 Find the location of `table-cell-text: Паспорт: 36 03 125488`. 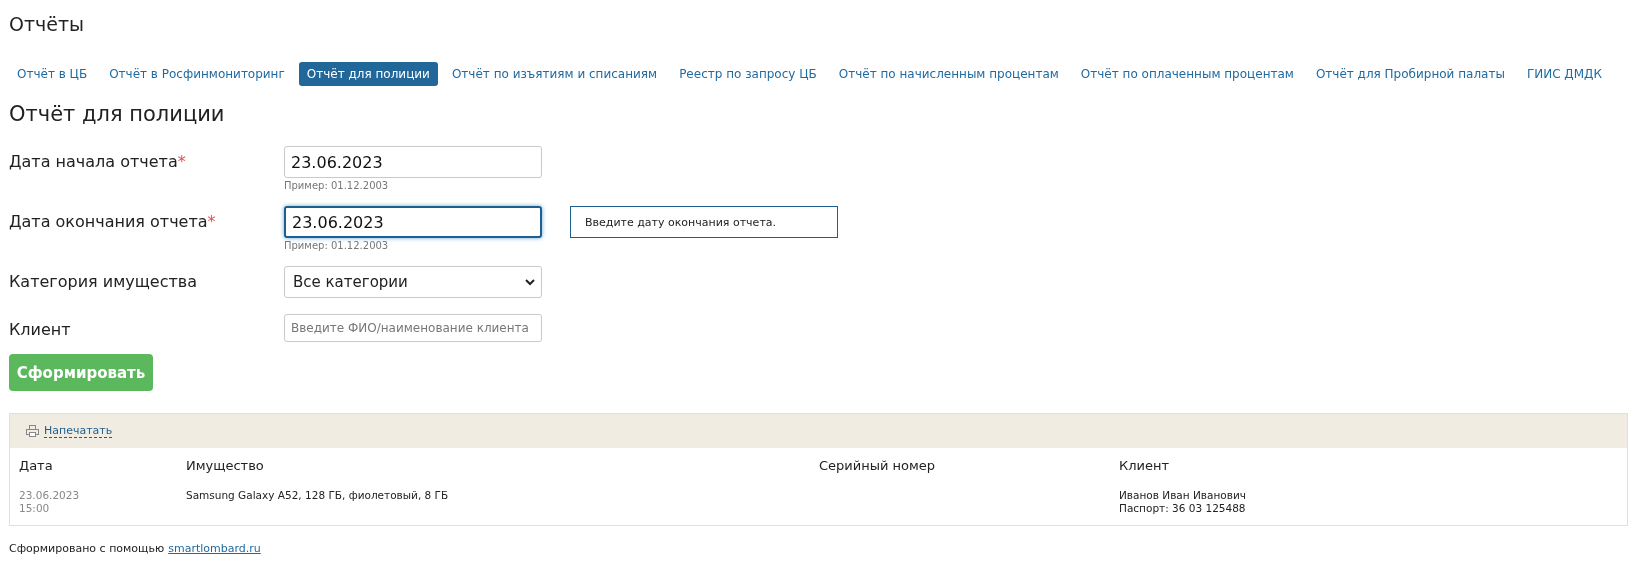

table-cell-text: Паспорт: 36 03 125488 is located at coordinates (1183, 508).